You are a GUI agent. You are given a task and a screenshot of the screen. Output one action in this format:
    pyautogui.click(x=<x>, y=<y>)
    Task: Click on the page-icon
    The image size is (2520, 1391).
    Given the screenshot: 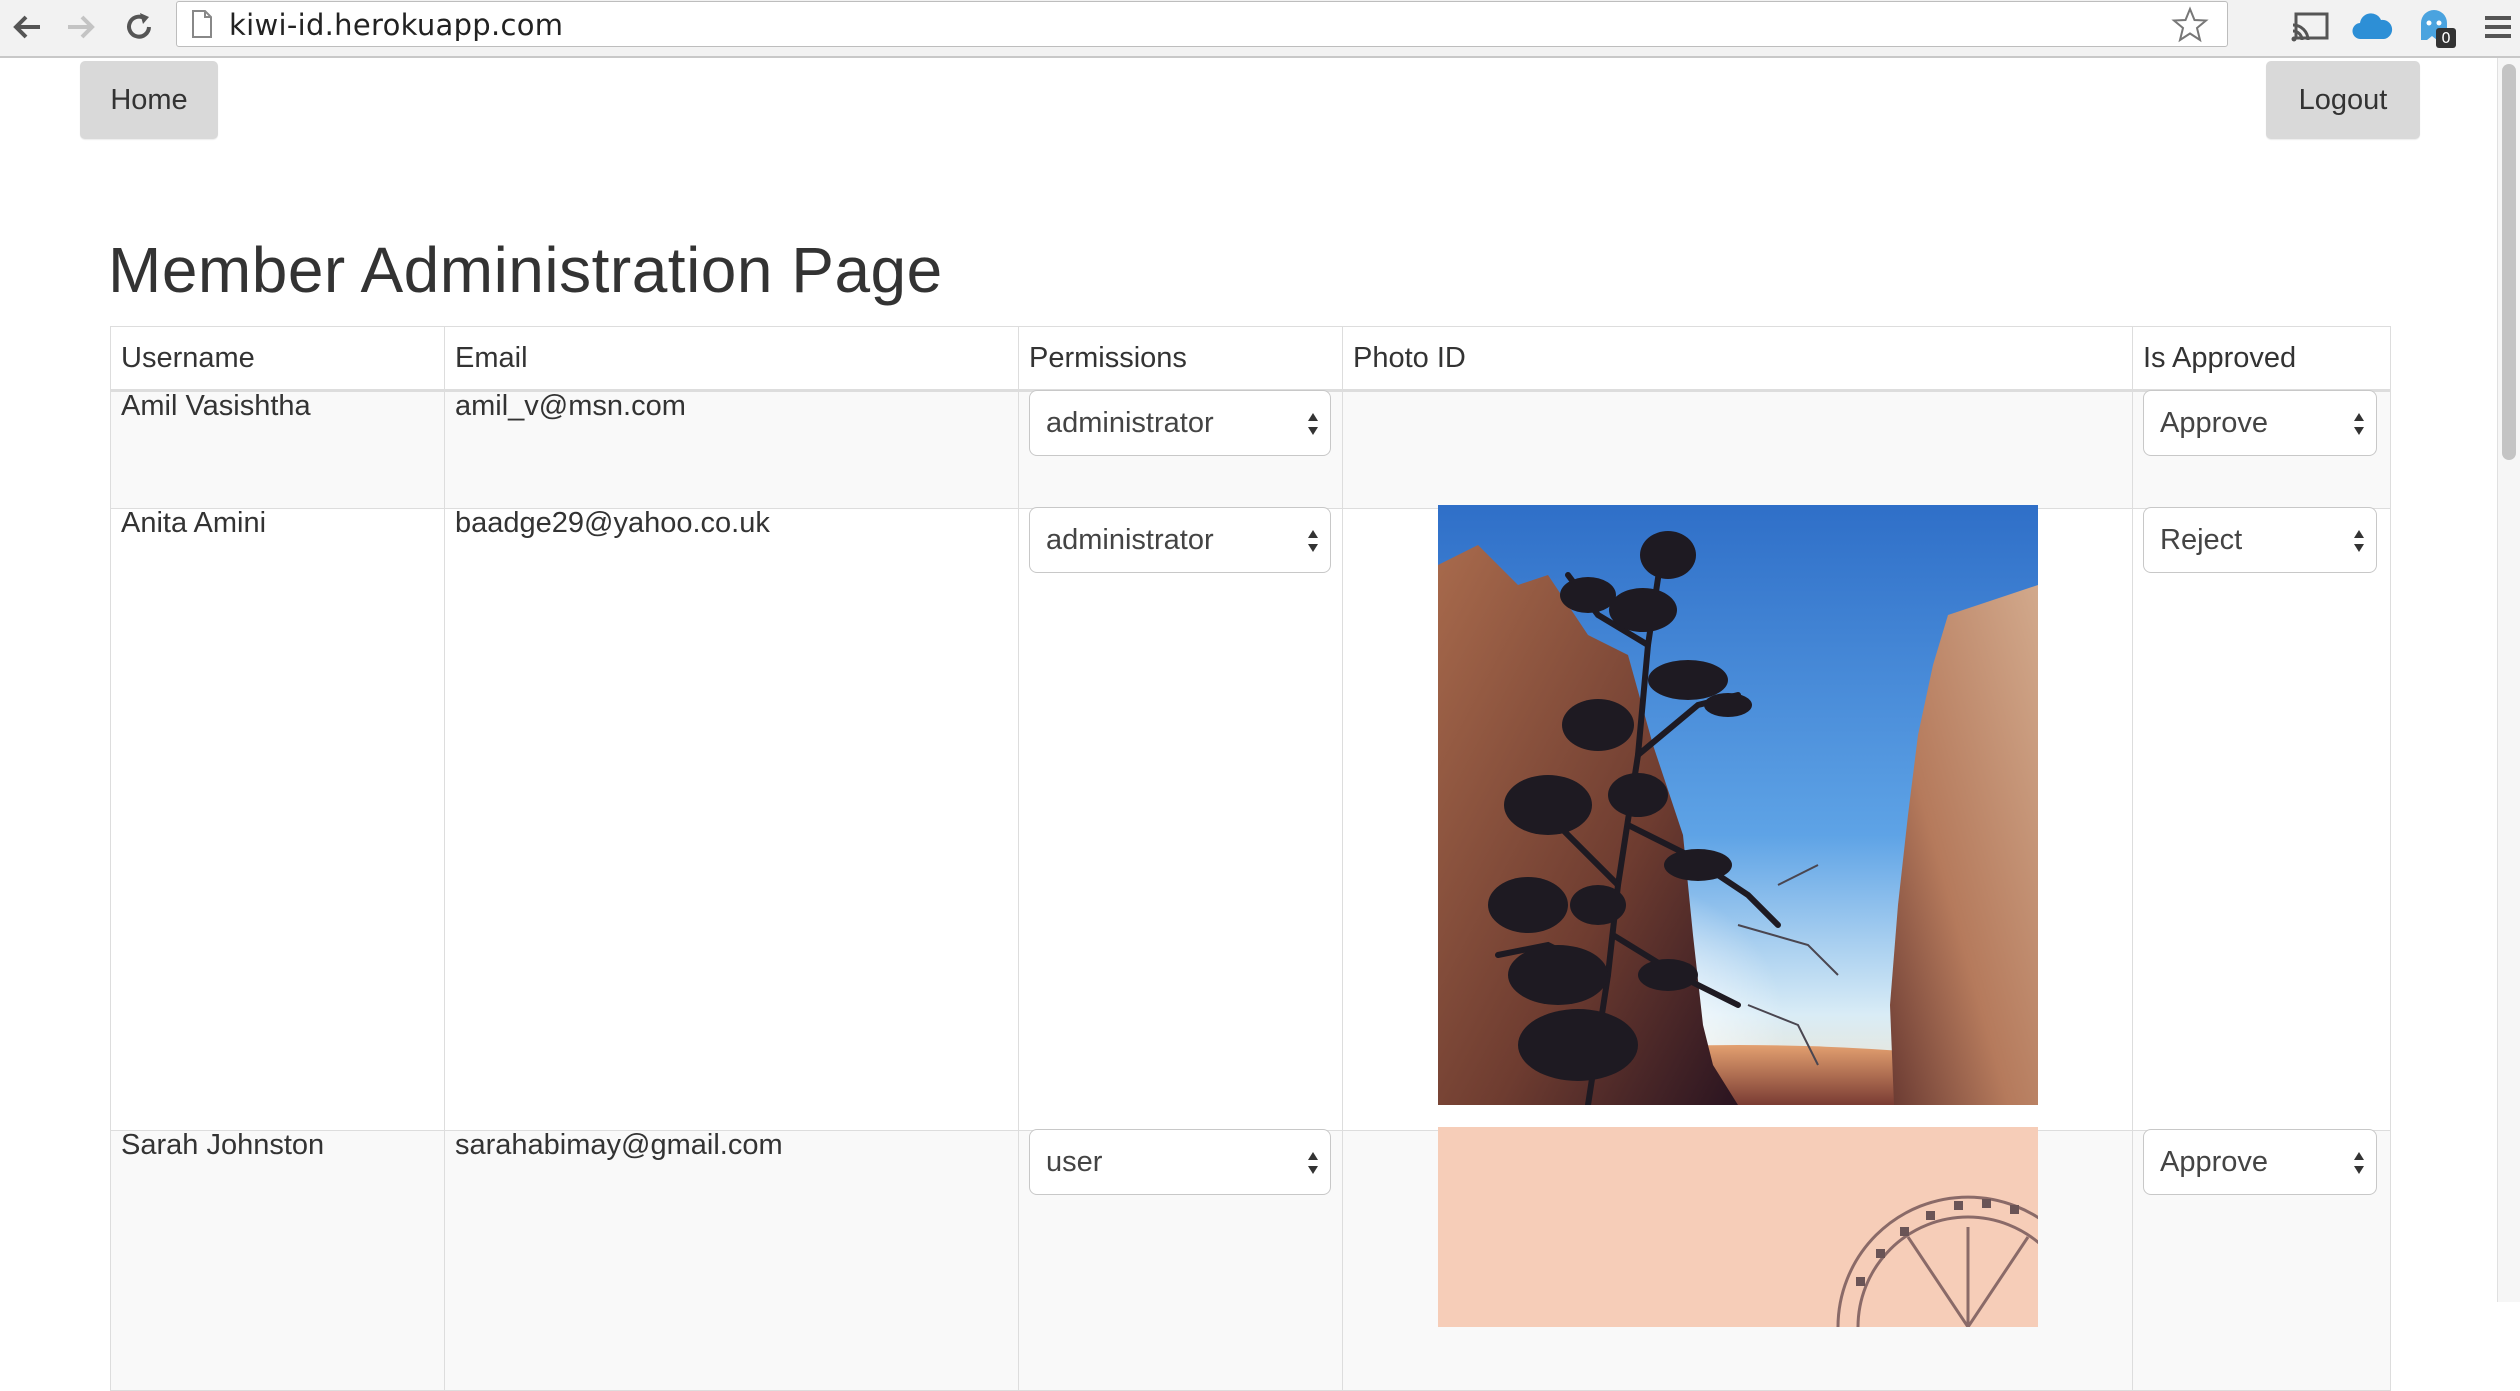 What is the action you would take?
    pyautogui.click(x=202, y=26)
    